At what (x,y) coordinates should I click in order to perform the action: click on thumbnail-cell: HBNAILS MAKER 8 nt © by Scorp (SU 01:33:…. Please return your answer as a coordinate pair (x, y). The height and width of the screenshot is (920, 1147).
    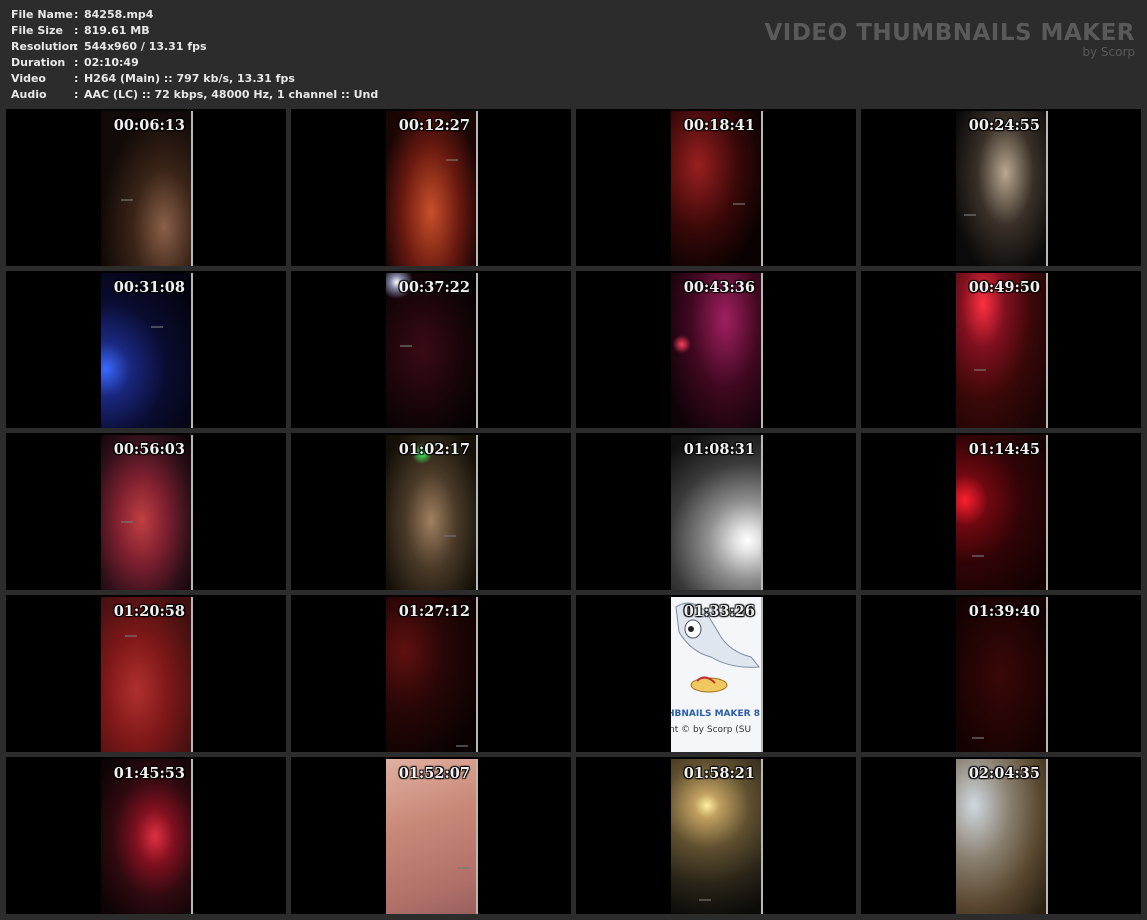
    Looking at the image, I should click on (716, 673).